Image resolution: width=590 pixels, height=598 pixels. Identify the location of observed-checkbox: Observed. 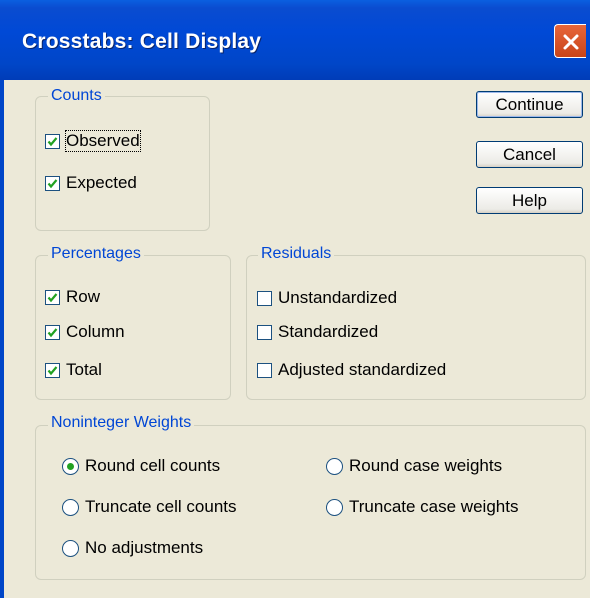
(93, 141).